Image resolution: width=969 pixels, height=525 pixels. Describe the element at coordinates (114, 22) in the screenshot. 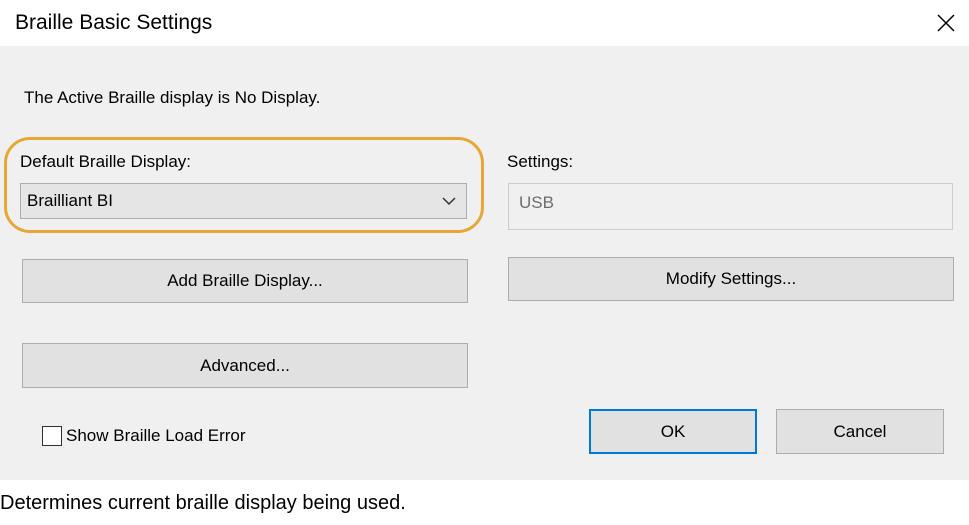

I see `window-title: Braille Basic Settings` at that location.